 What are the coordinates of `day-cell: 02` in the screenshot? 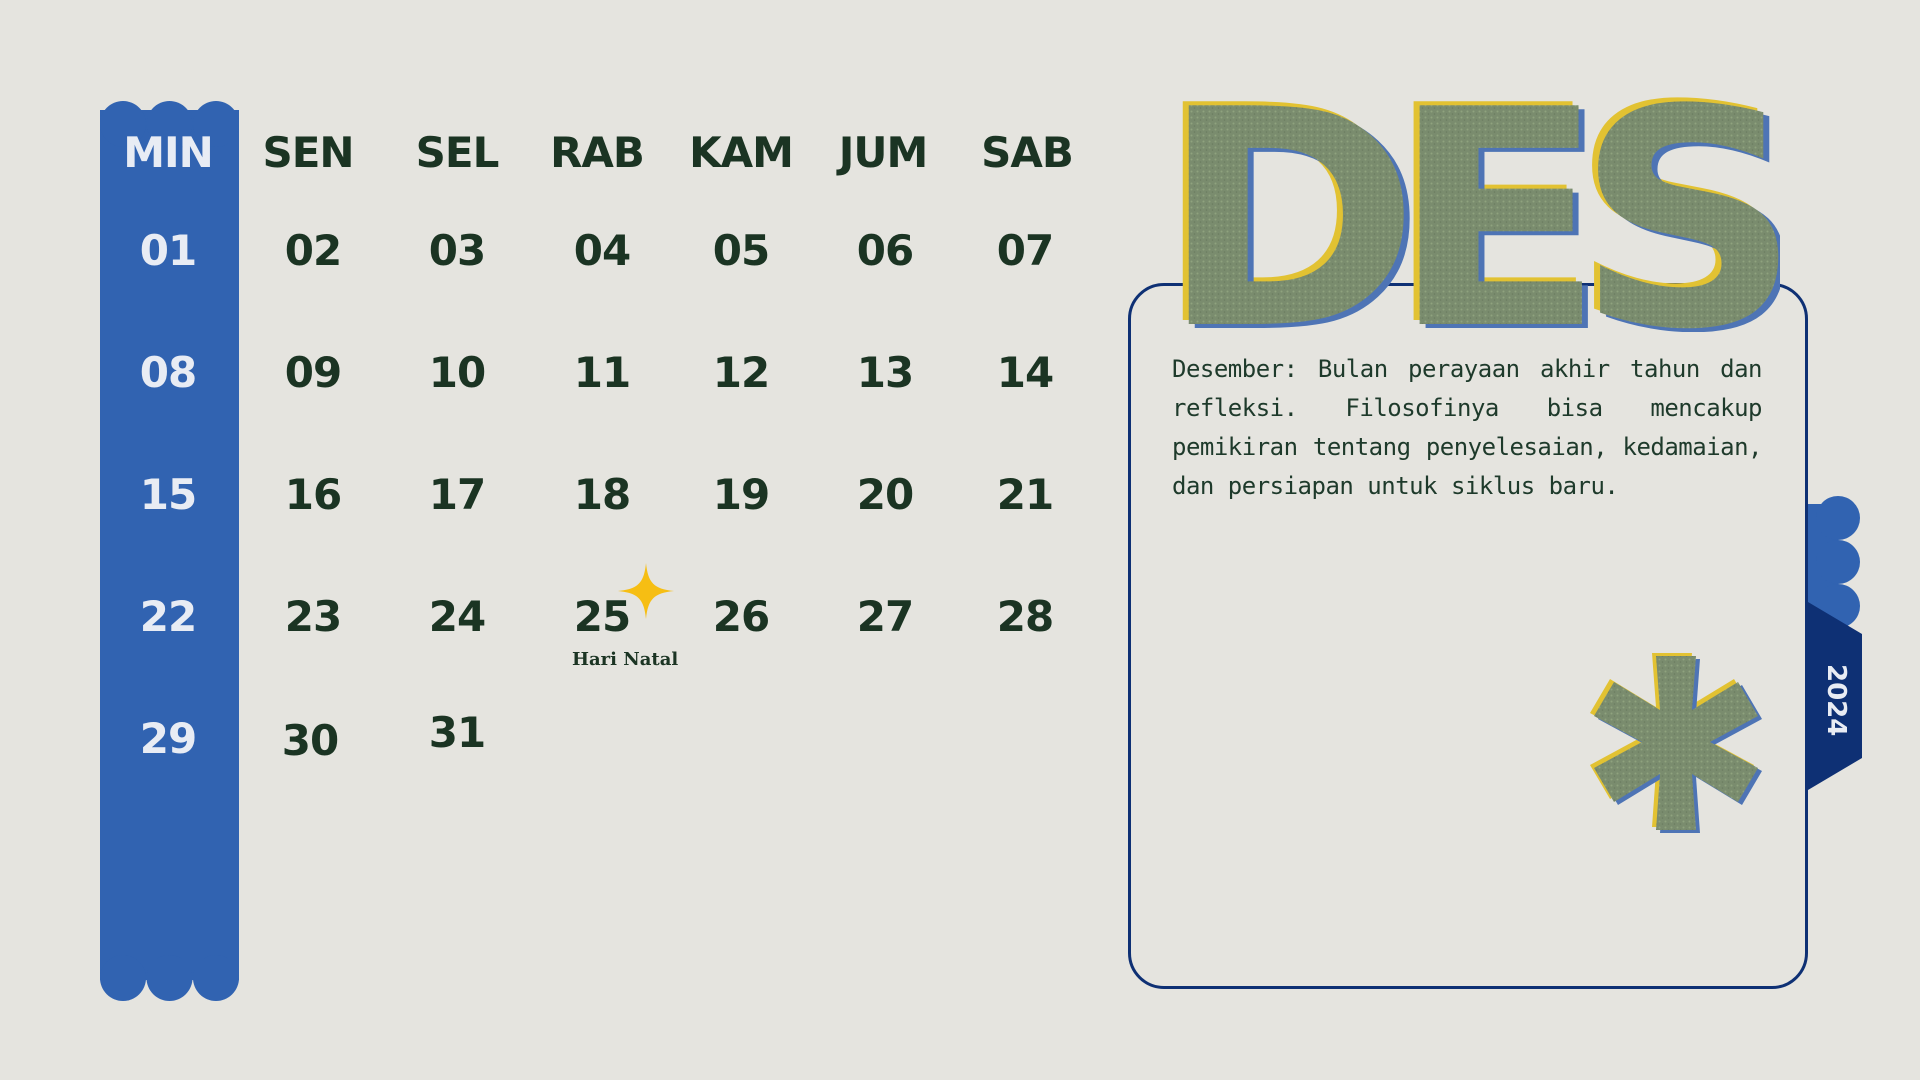 It's located at (313, 250).